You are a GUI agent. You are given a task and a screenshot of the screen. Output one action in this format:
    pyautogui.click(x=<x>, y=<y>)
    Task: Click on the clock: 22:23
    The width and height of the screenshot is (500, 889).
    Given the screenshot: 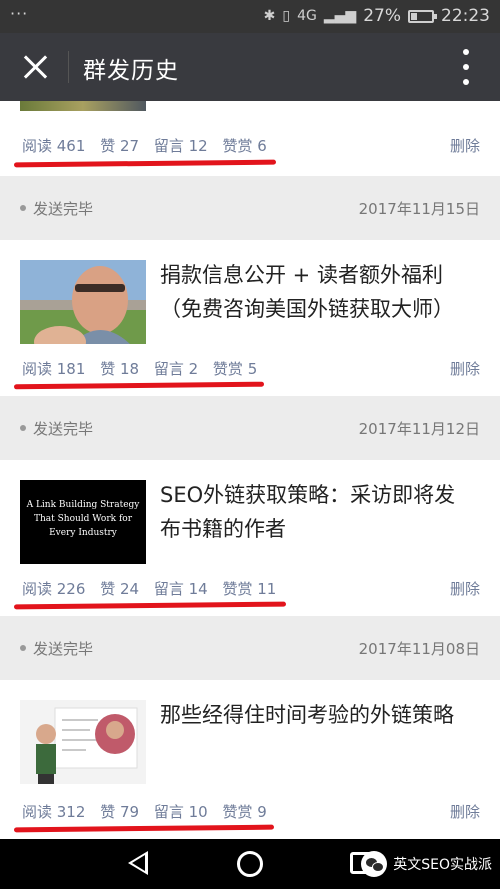 What is the action you would take?
    pyautogui.click(x=465, y=16)
    